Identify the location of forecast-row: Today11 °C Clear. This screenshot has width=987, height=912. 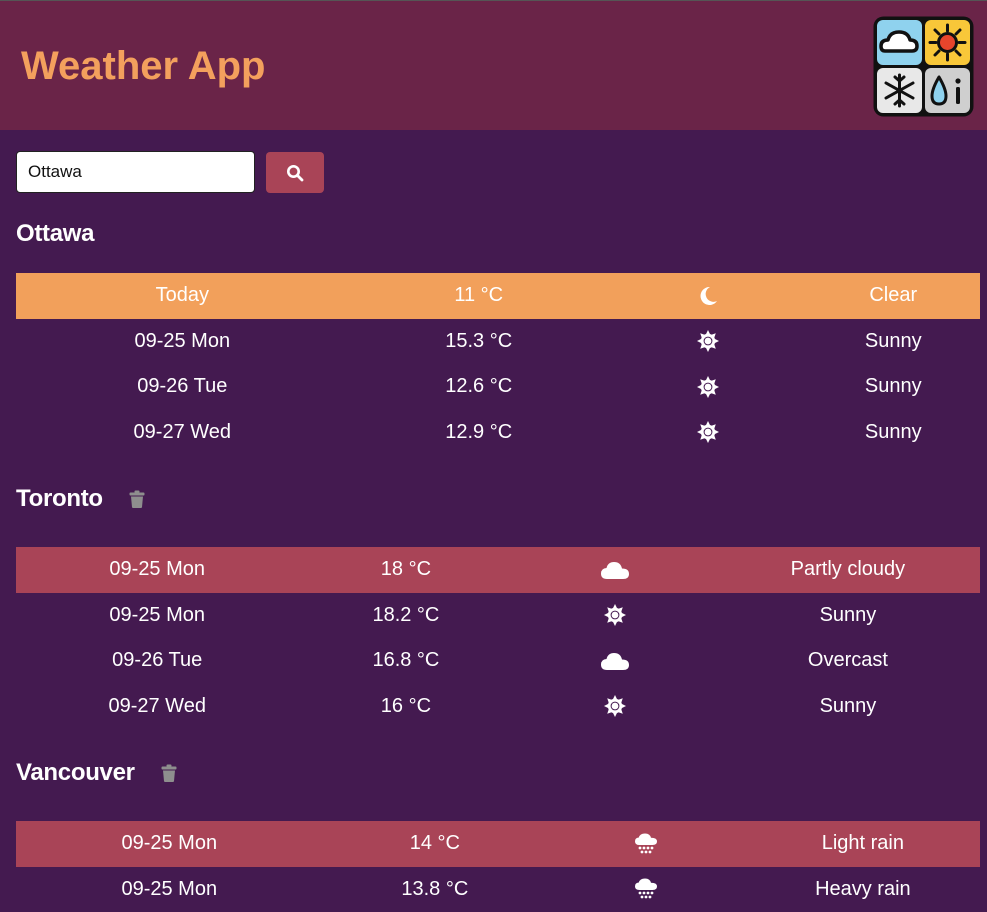
(498, 296).